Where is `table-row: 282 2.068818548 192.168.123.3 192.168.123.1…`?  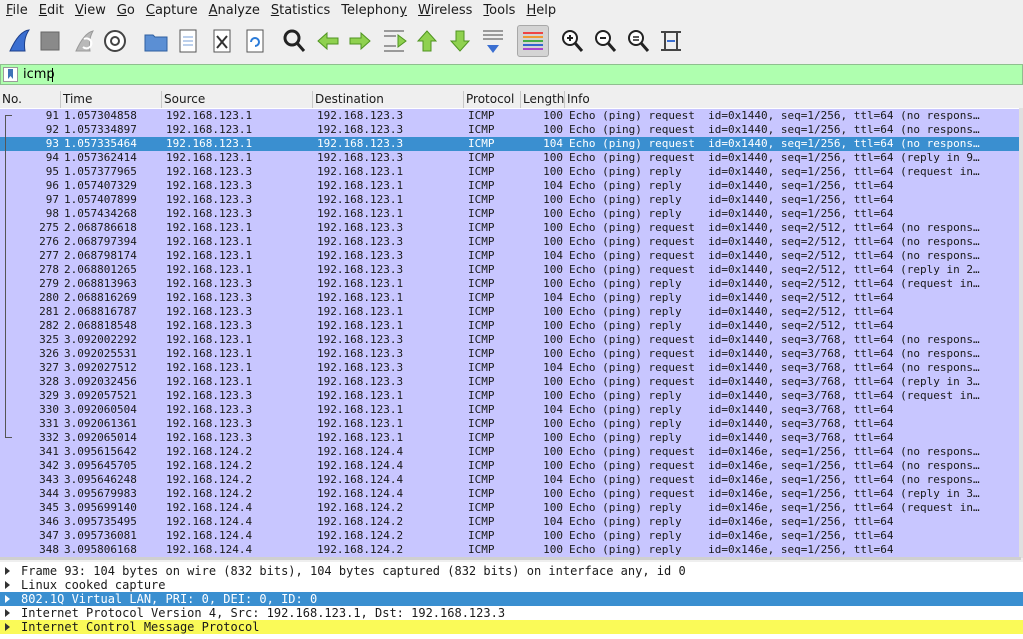
table-row: 282 2.068818548 192.168.123.3 192.168.123.1… is located at coordinates (510, 326).